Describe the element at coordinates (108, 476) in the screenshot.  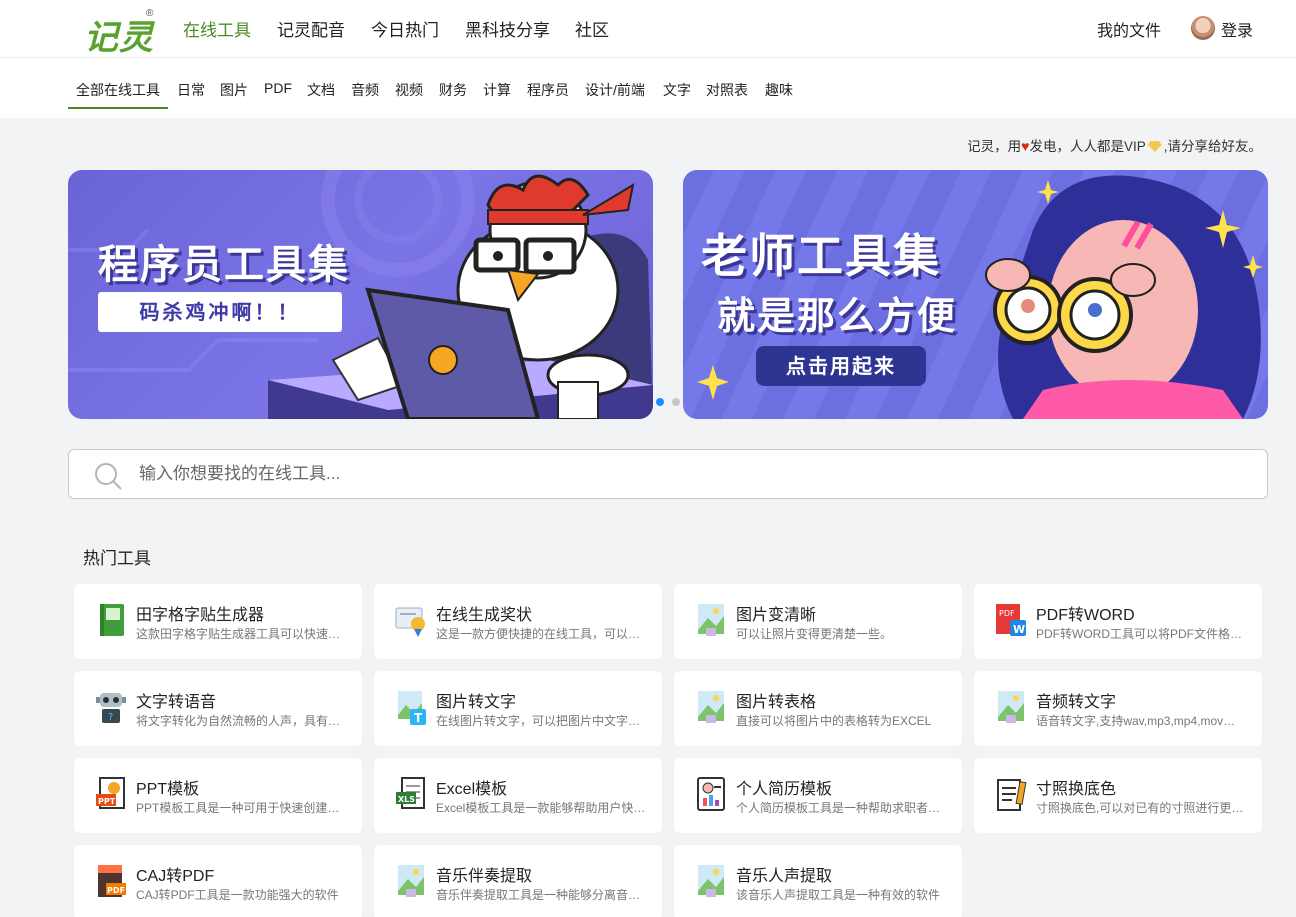
I see `search-icon` at that location.